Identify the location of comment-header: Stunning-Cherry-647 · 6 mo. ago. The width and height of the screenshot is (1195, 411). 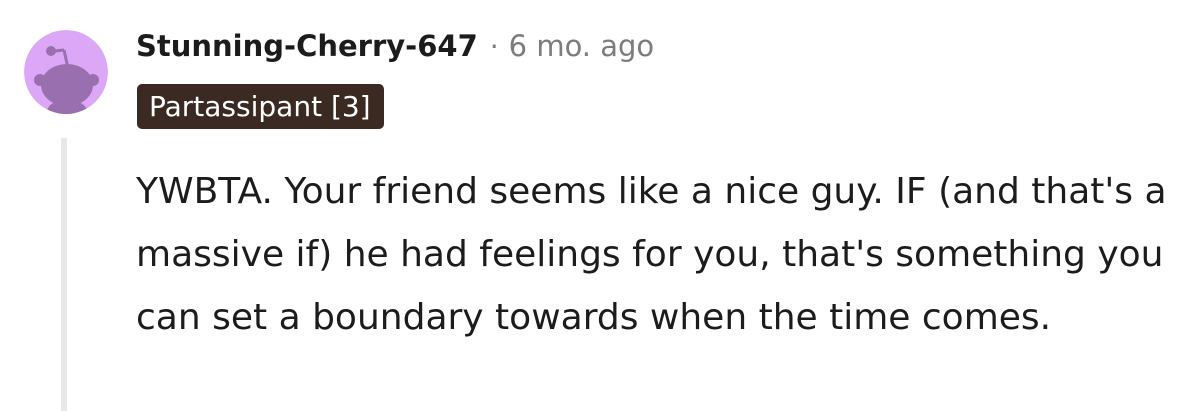
(395, 46).